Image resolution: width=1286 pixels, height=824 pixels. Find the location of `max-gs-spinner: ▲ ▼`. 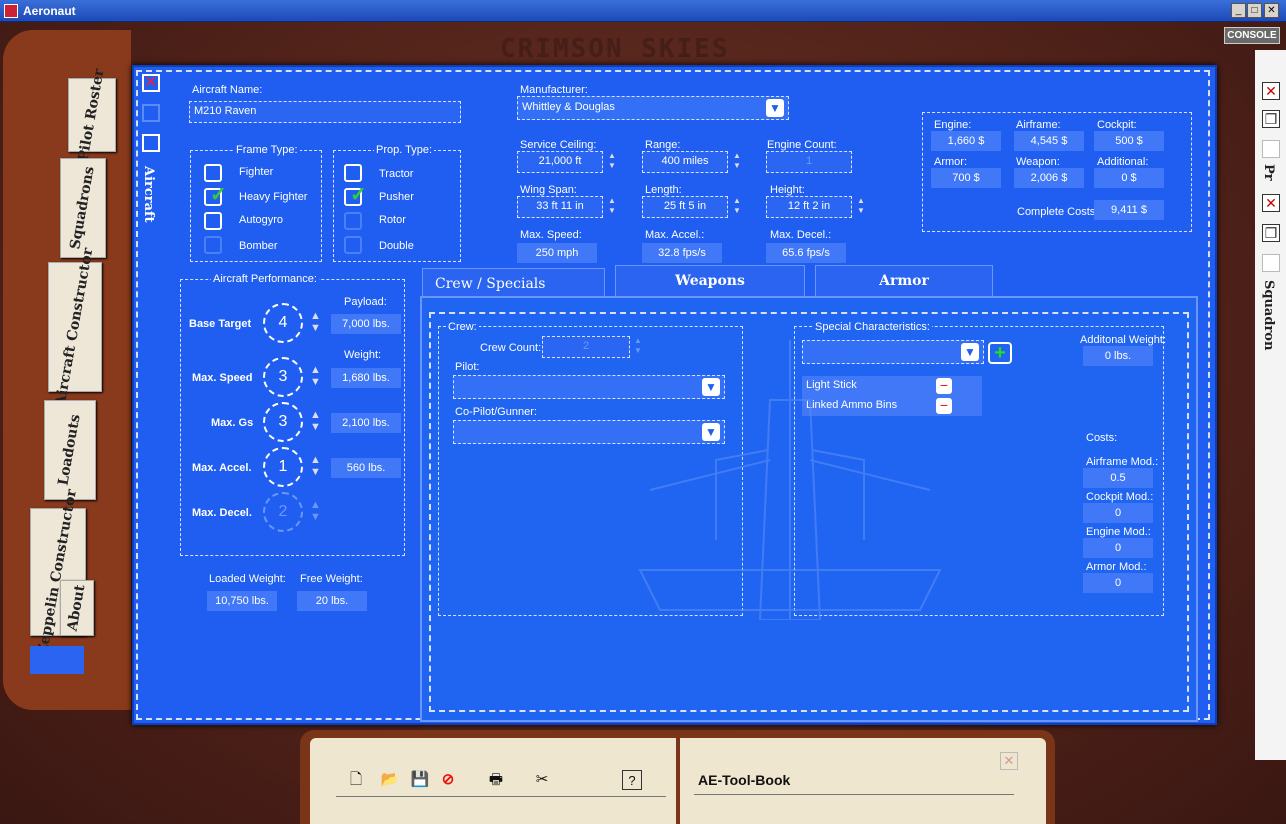

max-gs-spinner: ▲ ▼ is located at coordinates (315, 421).